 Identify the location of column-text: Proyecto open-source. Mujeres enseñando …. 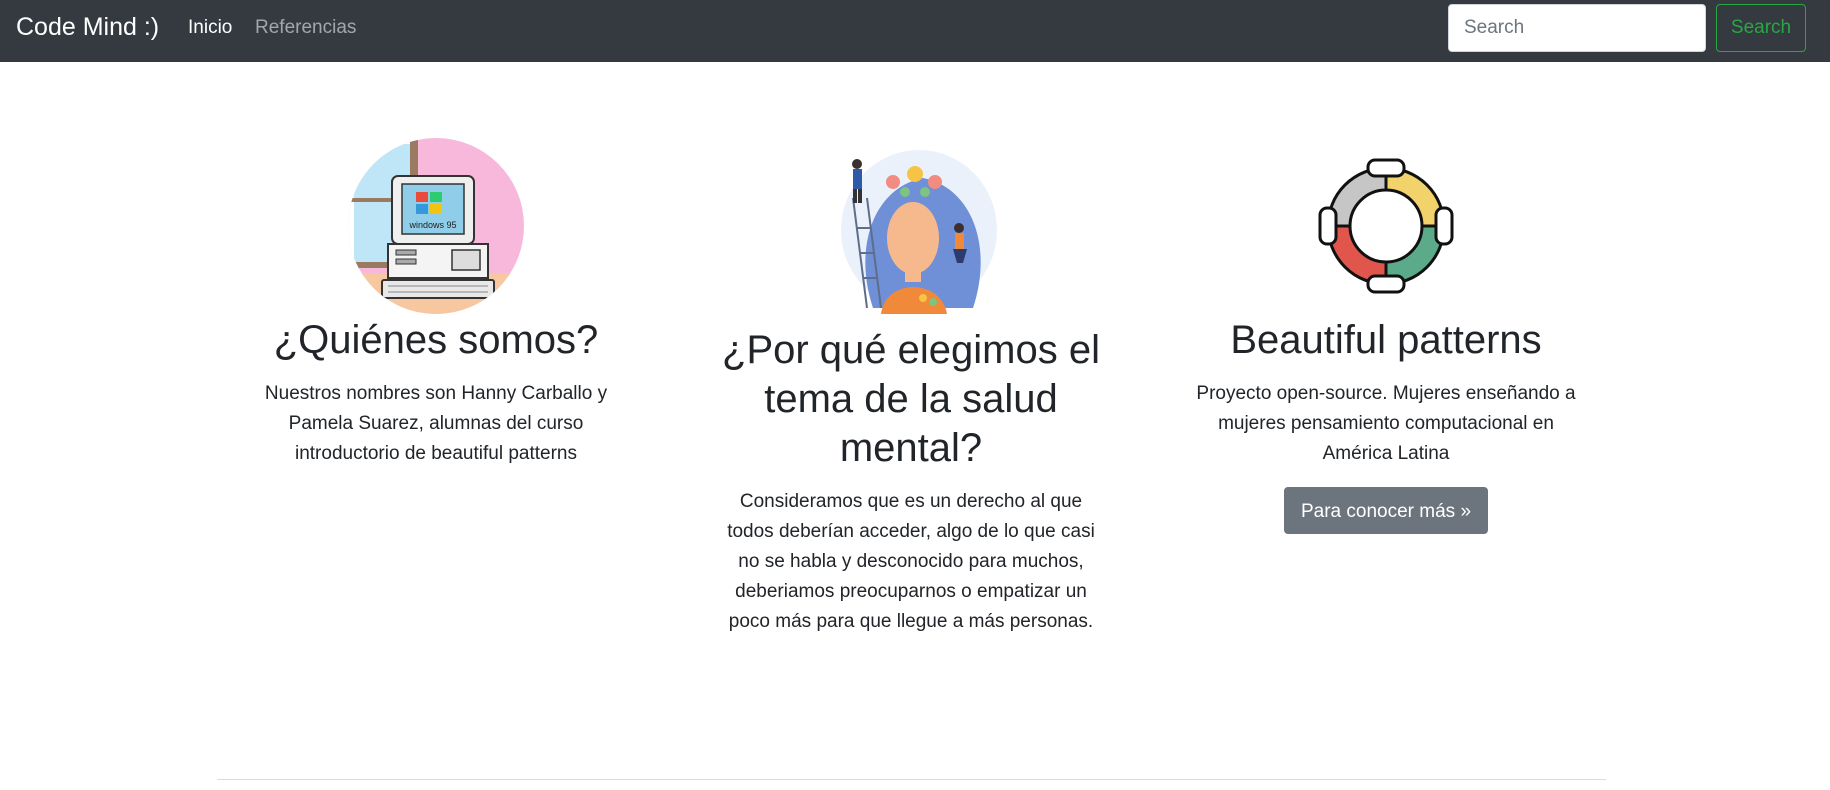
(1386, 423).